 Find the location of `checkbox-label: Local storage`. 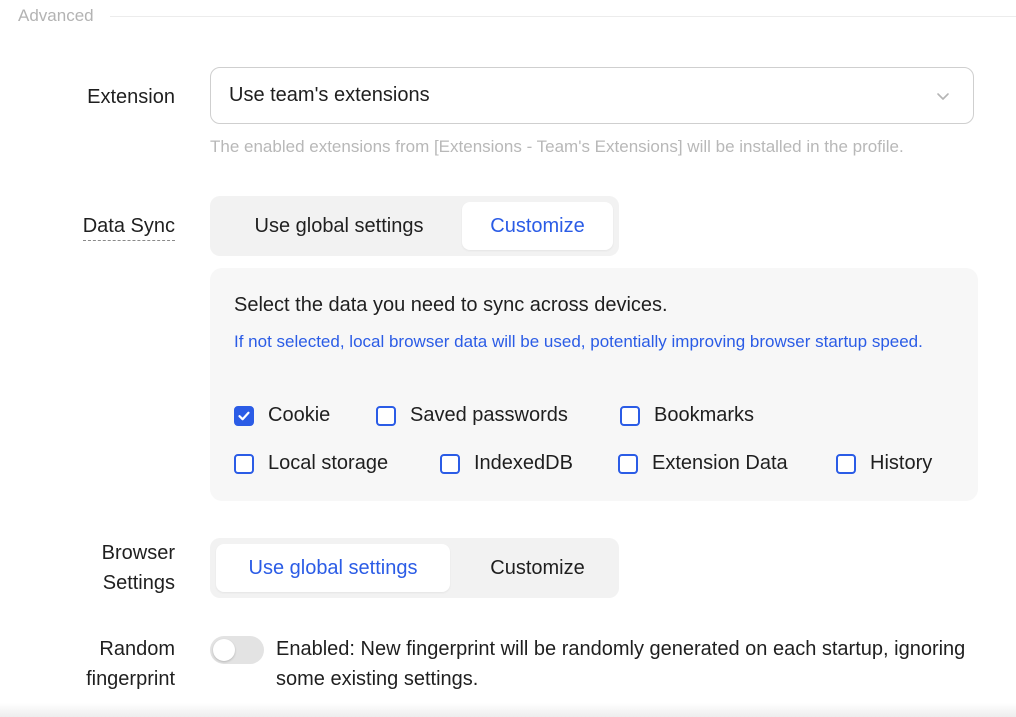

checkbox-label: Local storage is located at coordinates (328, 463).